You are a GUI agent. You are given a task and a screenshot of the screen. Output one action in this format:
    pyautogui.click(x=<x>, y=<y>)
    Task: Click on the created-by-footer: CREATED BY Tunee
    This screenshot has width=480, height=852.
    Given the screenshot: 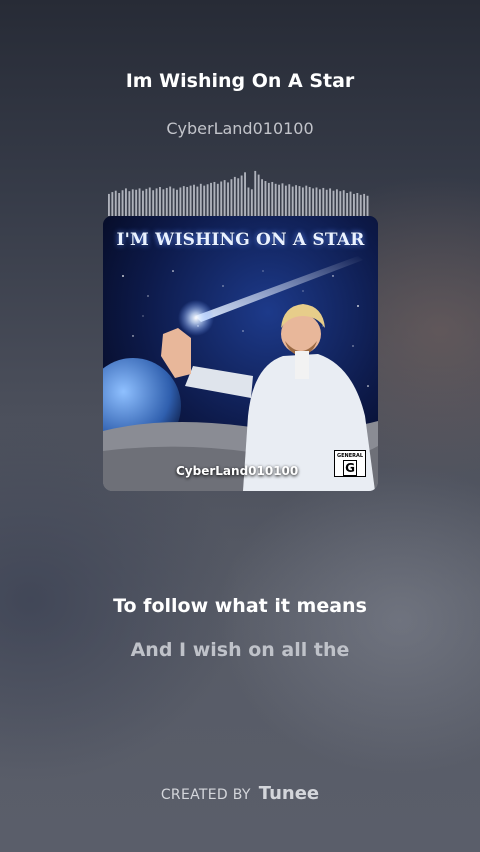 What is the action you would take?
    pyautogui.click(x=240, y=793)
    